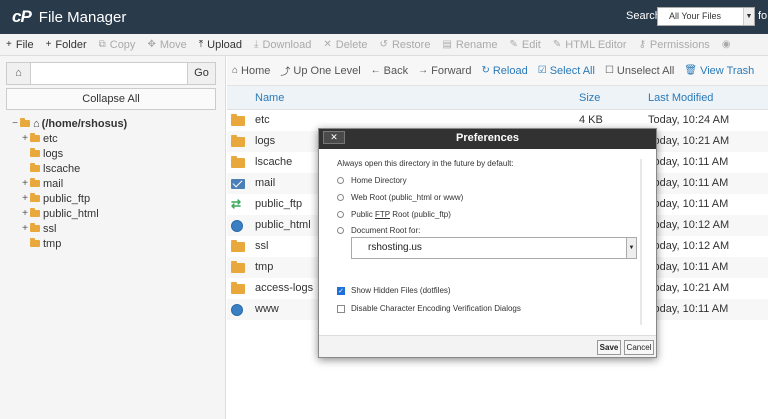  I want to click on tree-item-label: (/home/rshosus), so click(84, 123).